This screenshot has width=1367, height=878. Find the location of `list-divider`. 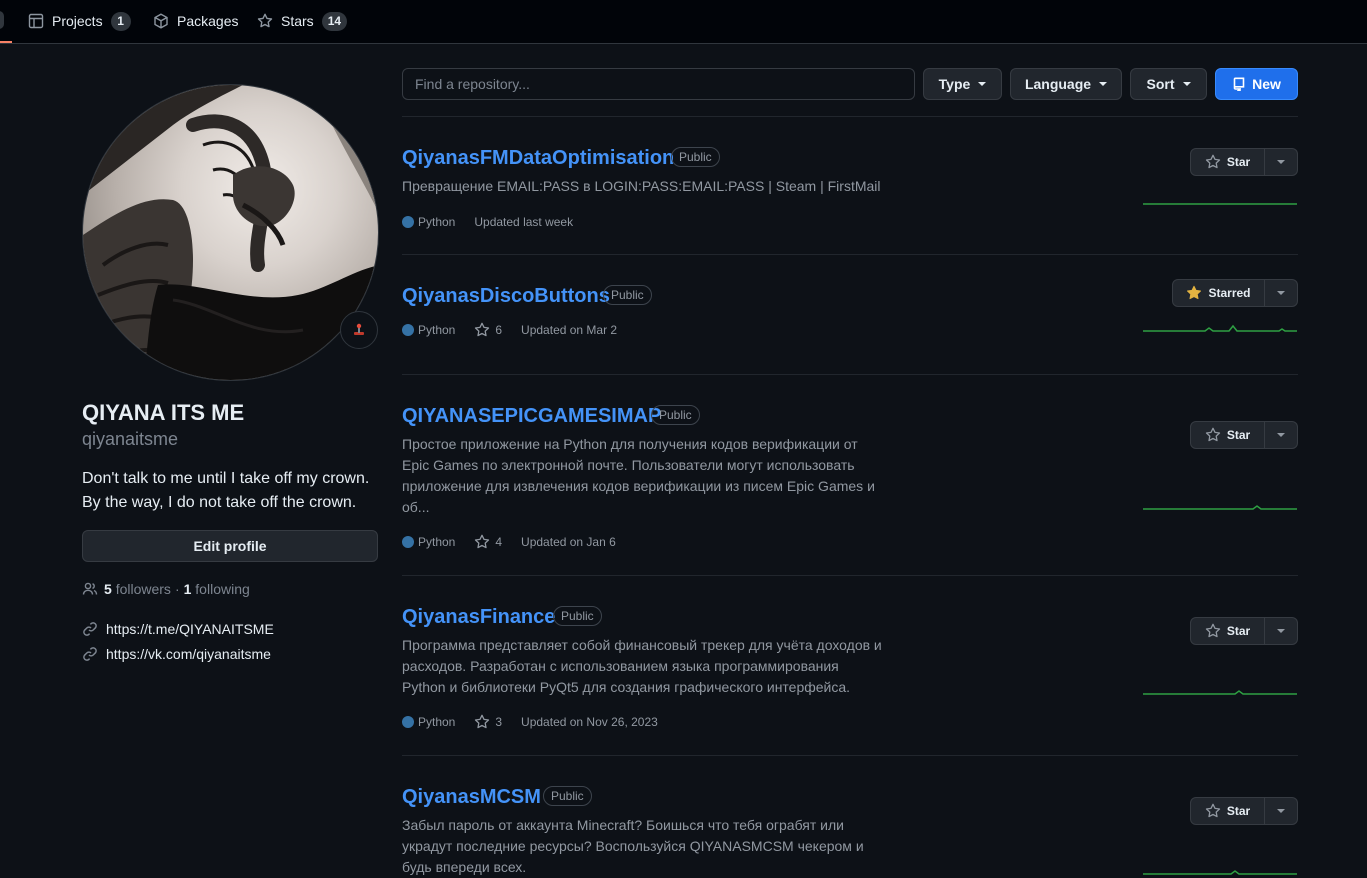

list-divider is located at coordinates (850, 575).